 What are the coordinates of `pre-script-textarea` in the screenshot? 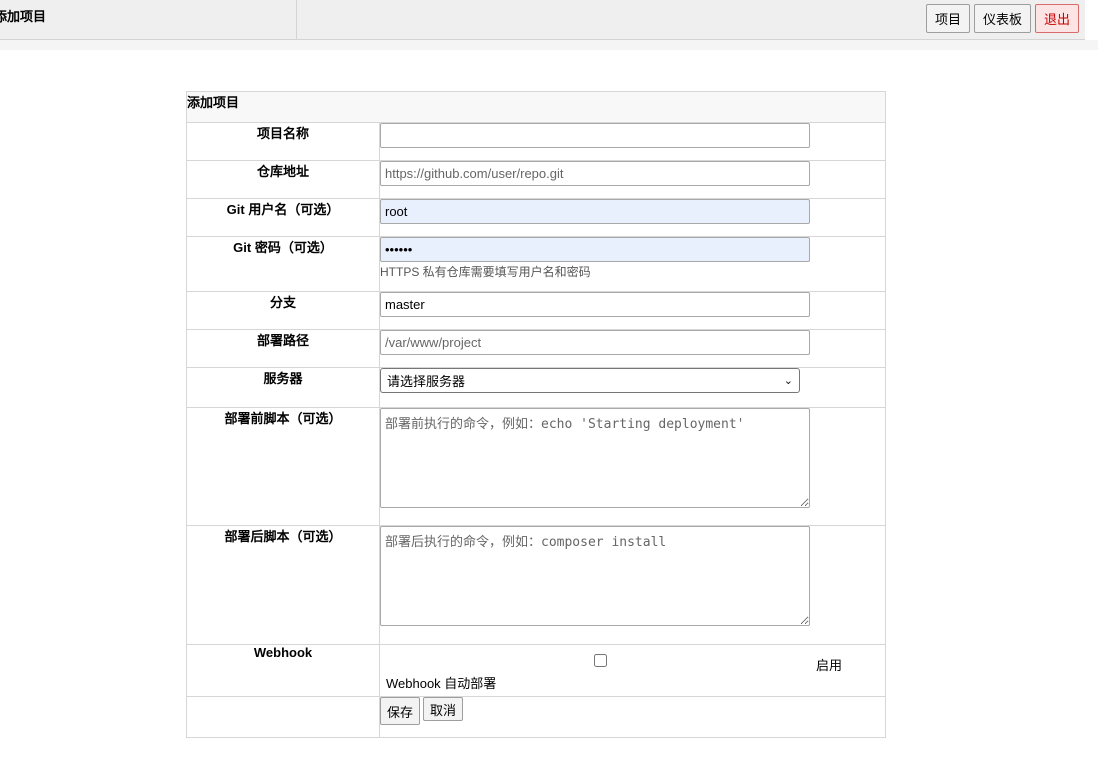 It's located at (595, 458).